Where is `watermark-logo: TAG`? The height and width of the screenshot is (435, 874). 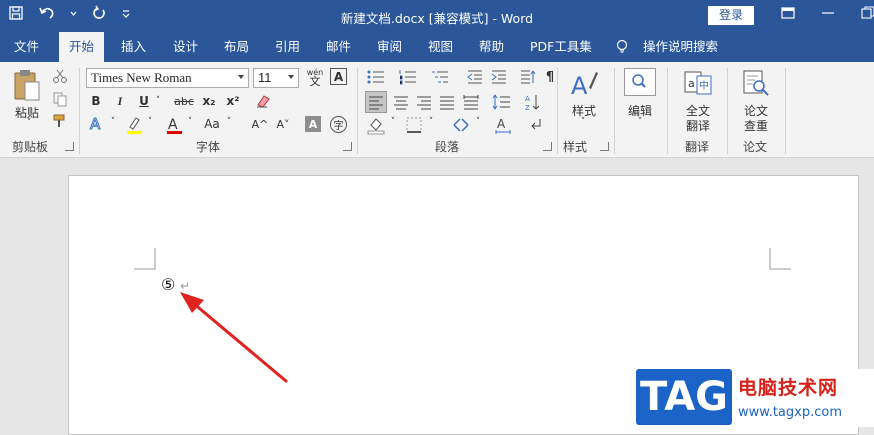
watermark-logo: TAG is located at coordinates (684, 397).